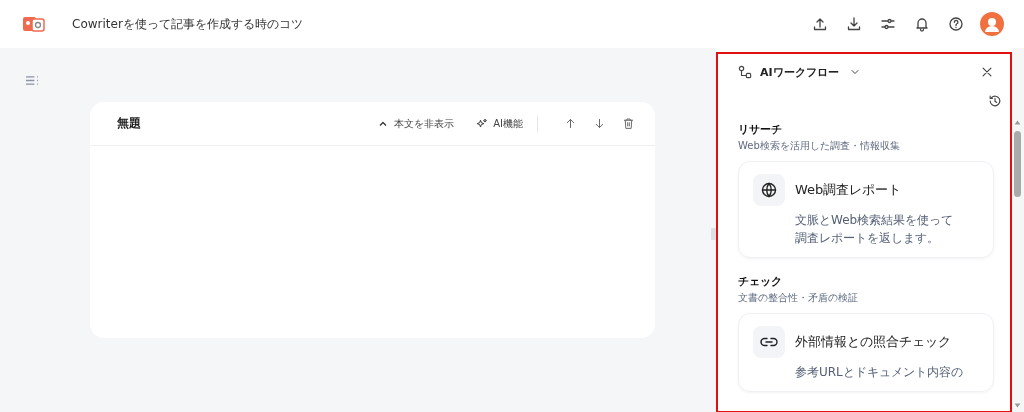 Image resolution: width=1024 pixels, height=412 pixels. Describe the element at coordinates (875, 220) in the screenshot. I see `workflow-description: 文脈とWeb検索結果を使って` at that location.